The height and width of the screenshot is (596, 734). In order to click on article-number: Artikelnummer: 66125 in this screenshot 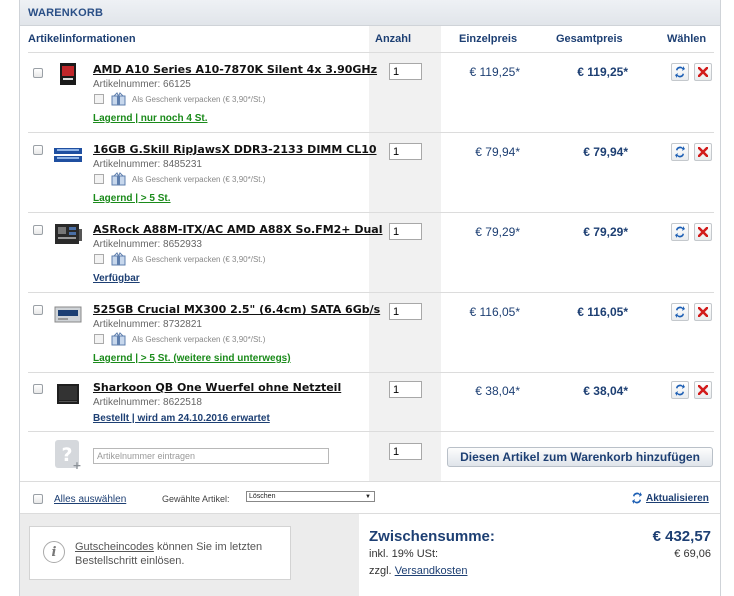, I will do `click(142, 84)`.